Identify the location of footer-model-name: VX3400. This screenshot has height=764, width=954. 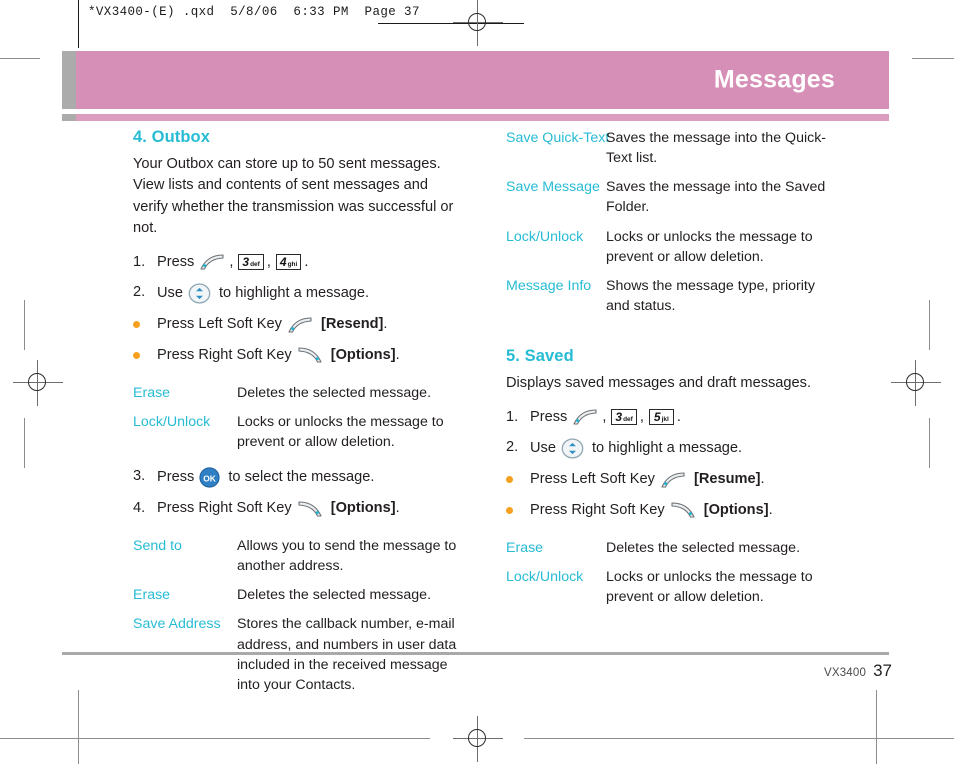
(845, 673).